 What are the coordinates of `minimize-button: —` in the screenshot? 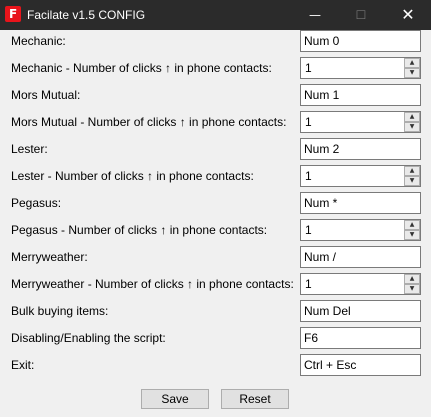 It's located at (315, 15).